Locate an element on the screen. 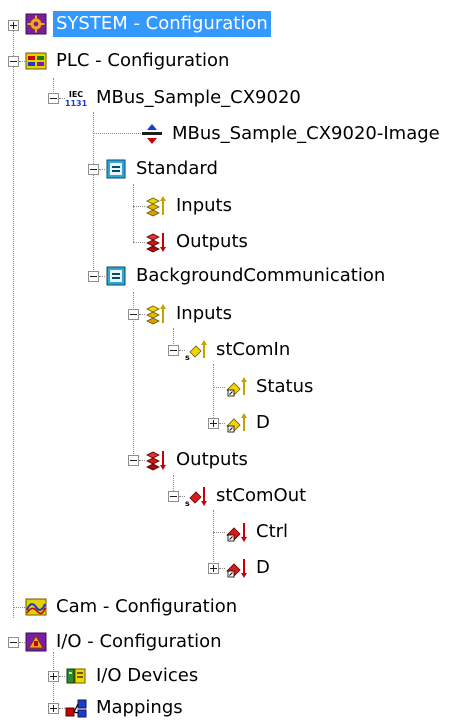 The height and width of the screenshot is (724, 474). collapse-background-button is located at coordinates (93, 276).